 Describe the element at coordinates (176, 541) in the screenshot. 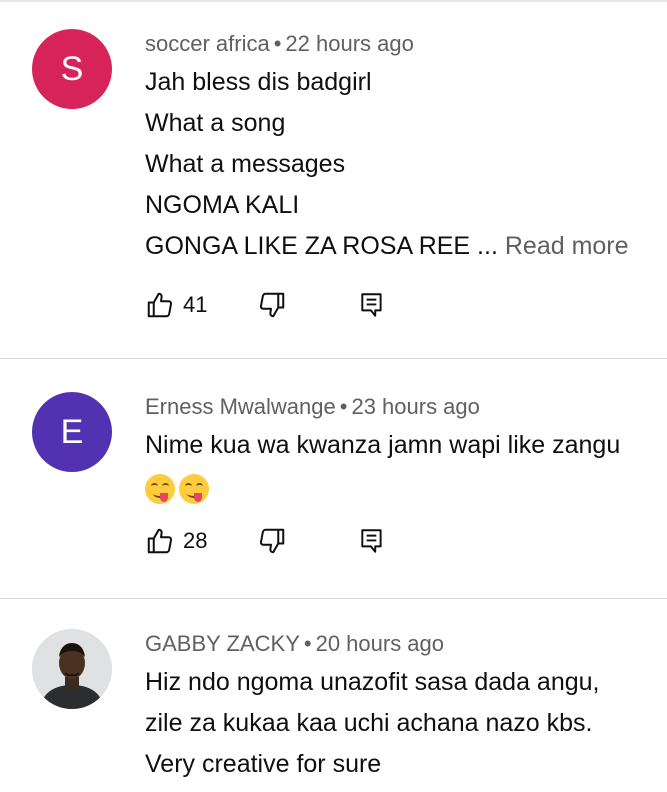

I see `like-button: 28` at that location.